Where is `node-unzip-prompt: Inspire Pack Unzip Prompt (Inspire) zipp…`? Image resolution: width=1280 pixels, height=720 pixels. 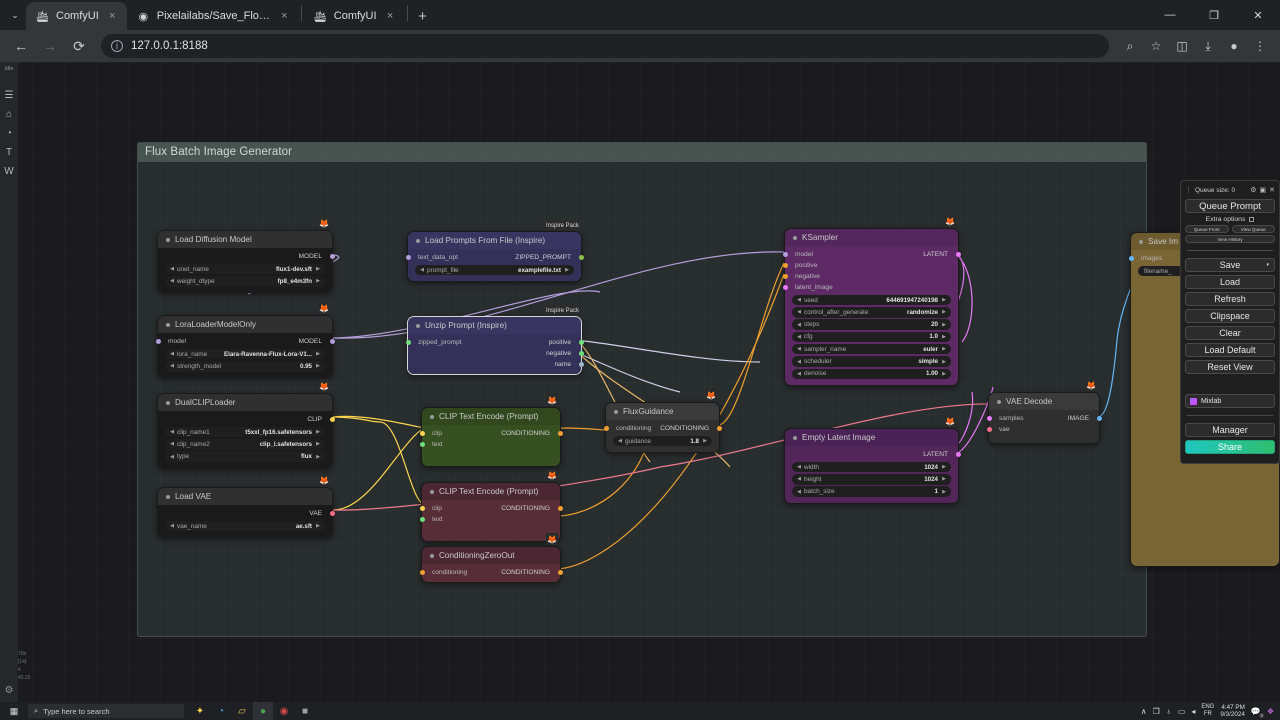 node-unzip-prompt: Inspire Pack Unzip Prompt (Inspire) zipp… is located at coordinates (494, 340).